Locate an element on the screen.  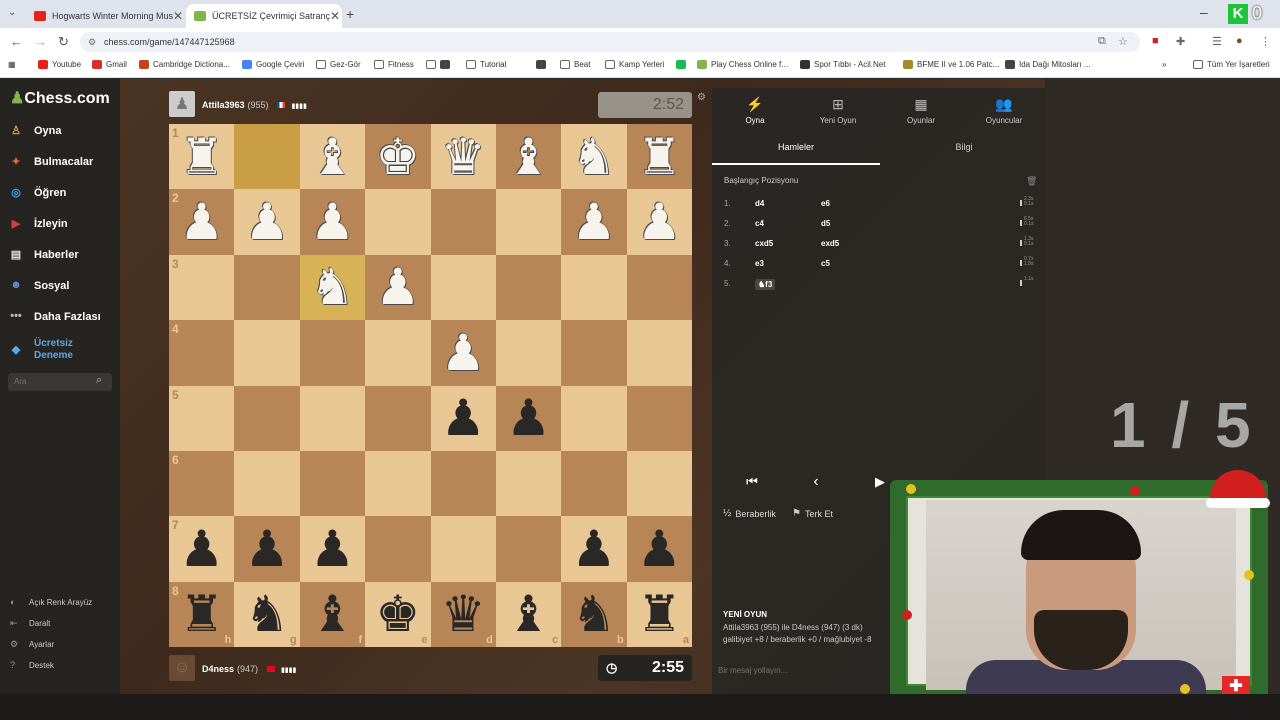
board-square: a ♜ is located at coordinates (659, 614).